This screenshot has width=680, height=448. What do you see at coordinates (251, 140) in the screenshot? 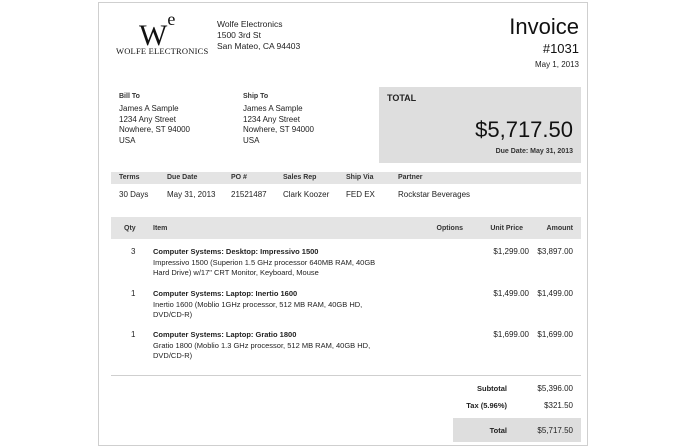
I see `ship-to-line: USA` at bounding box center [251, 140].